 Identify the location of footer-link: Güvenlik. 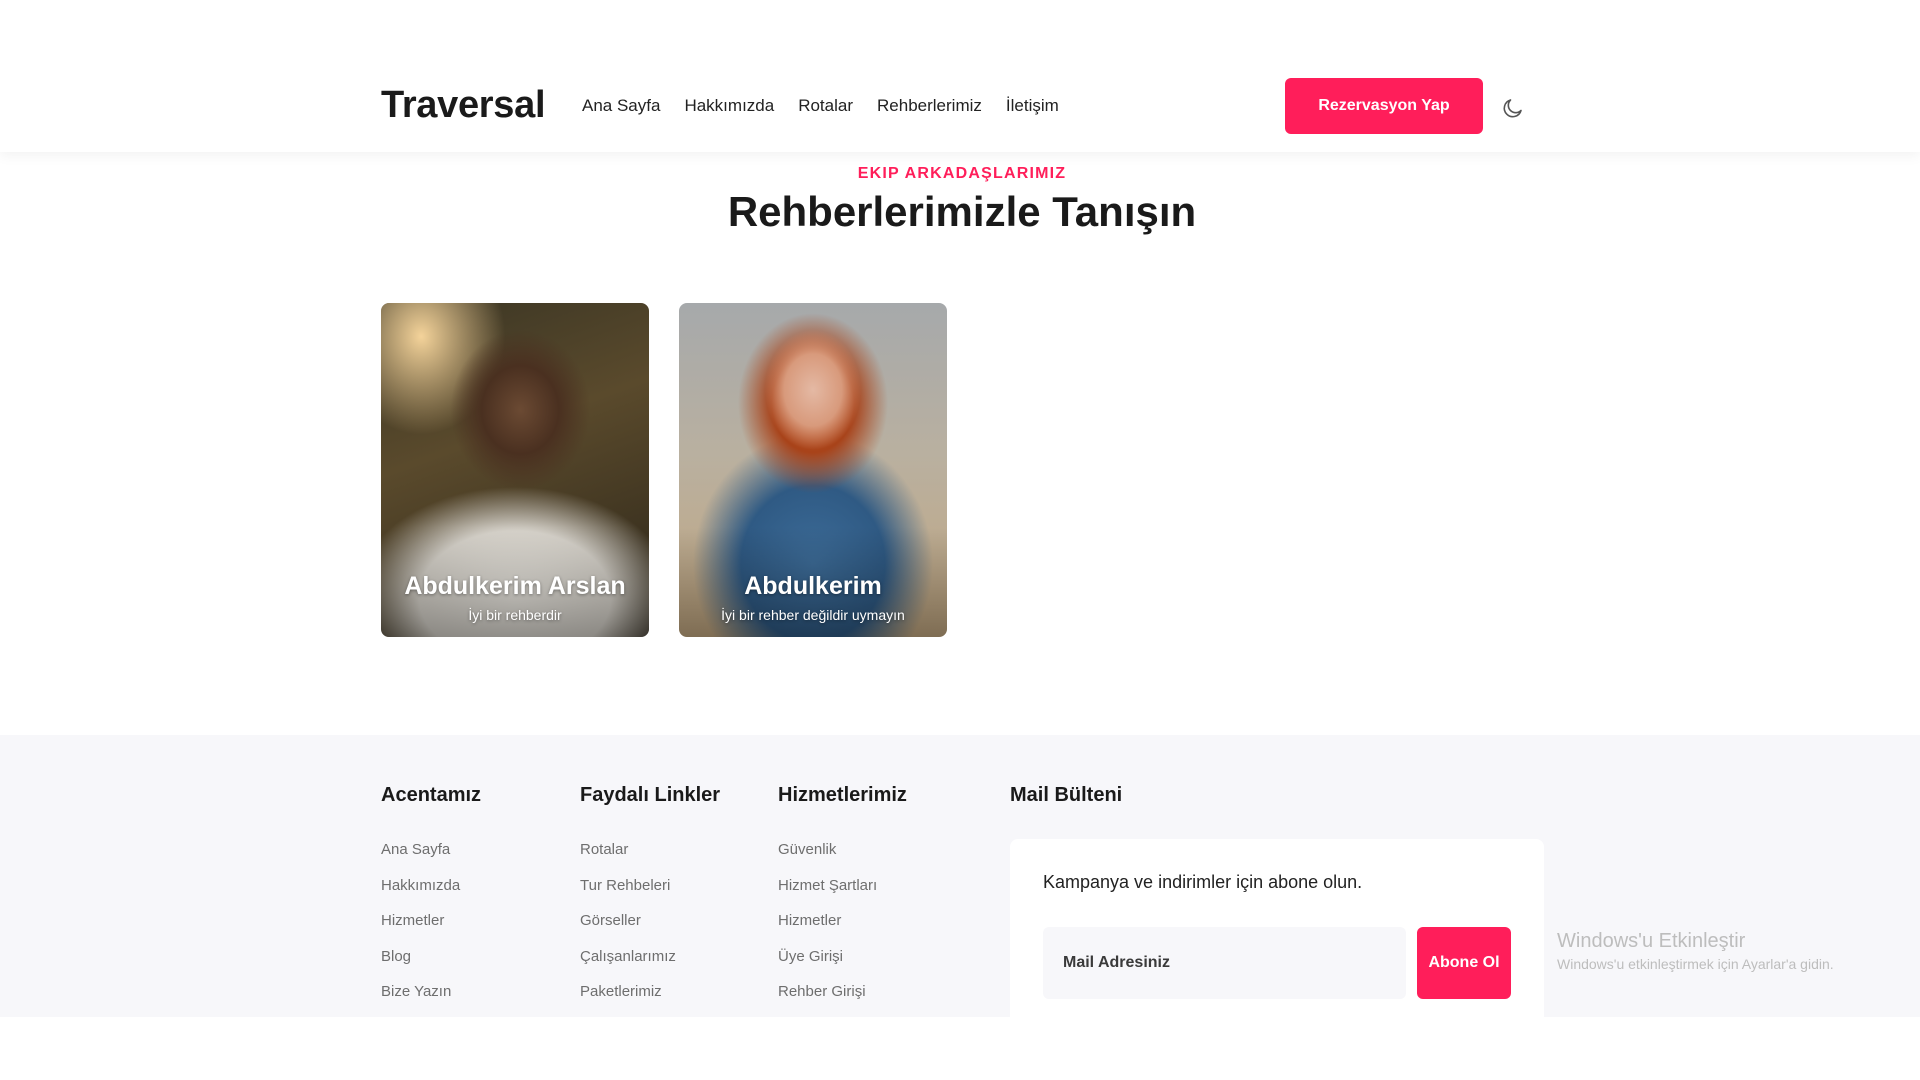
(827, 859).